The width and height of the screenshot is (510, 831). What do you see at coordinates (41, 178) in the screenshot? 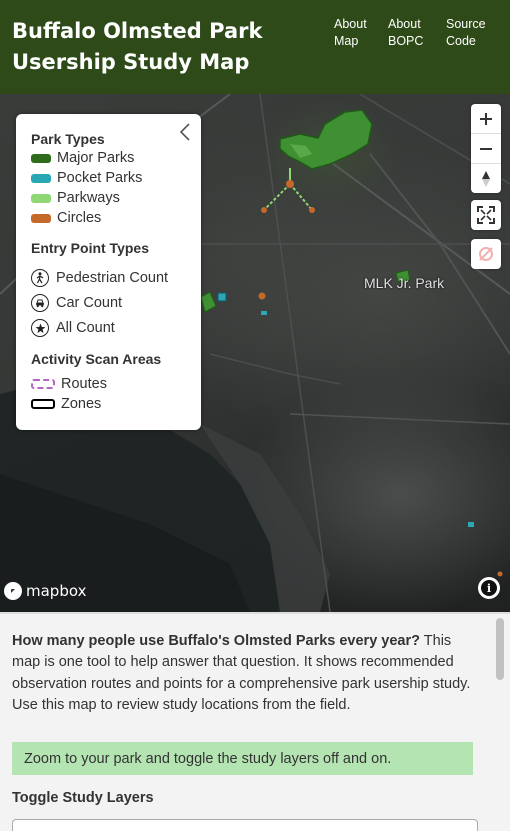
I see `pocket-parks-swatch` at bounding box center [41, 178].